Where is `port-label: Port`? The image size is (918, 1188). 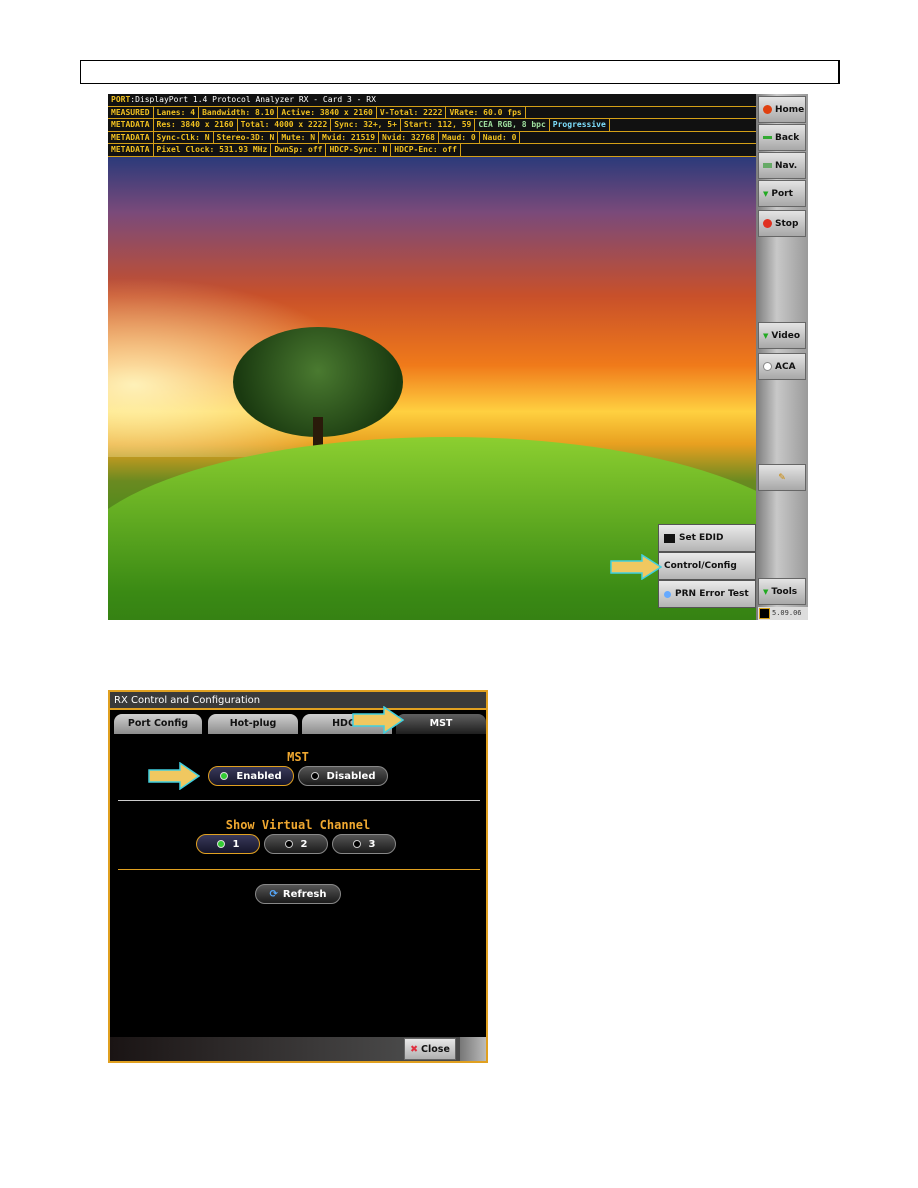
port-label: Port is located at coordinates (782, 193).